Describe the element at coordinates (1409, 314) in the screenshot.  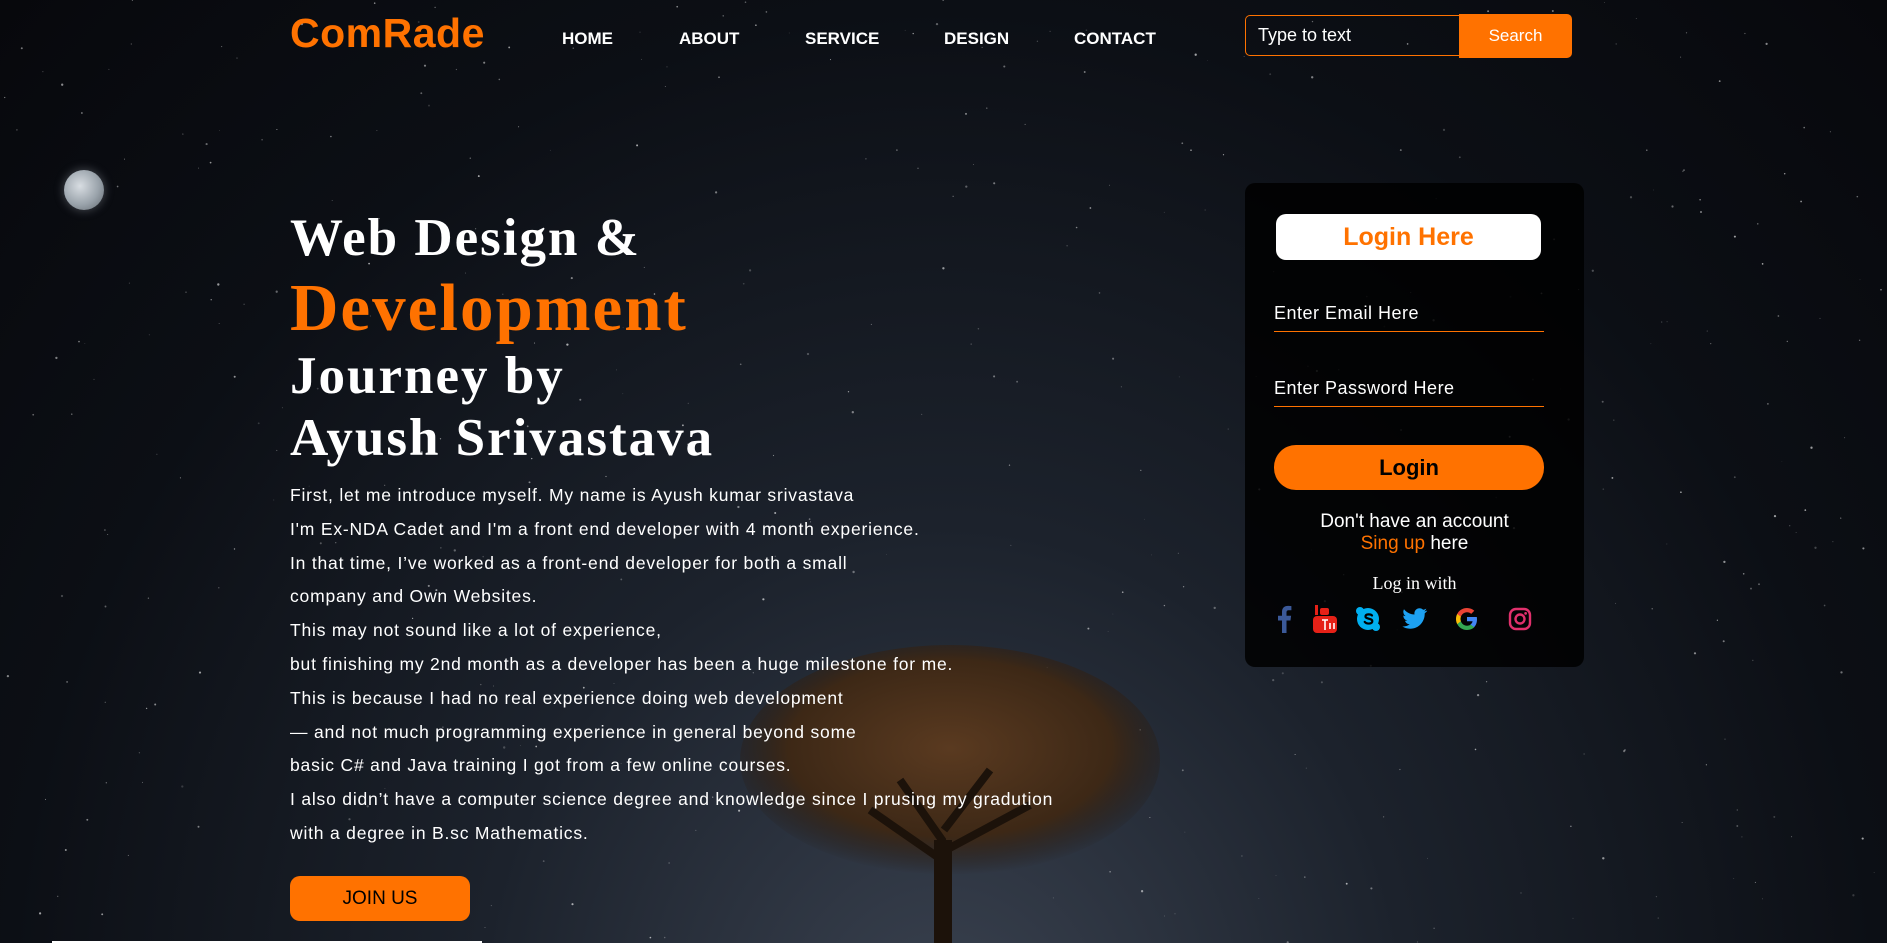
I see `email-field` at that location.